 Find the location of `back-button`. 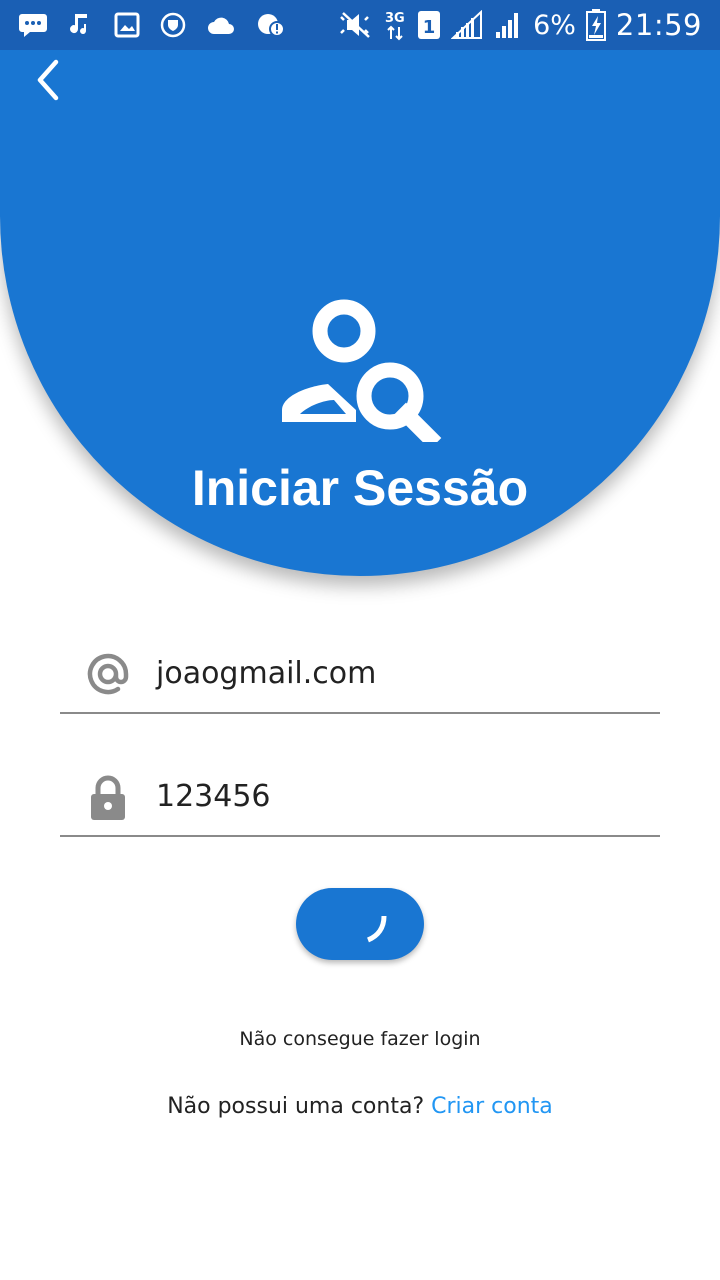

back-button is located at coordinates (48, 80).